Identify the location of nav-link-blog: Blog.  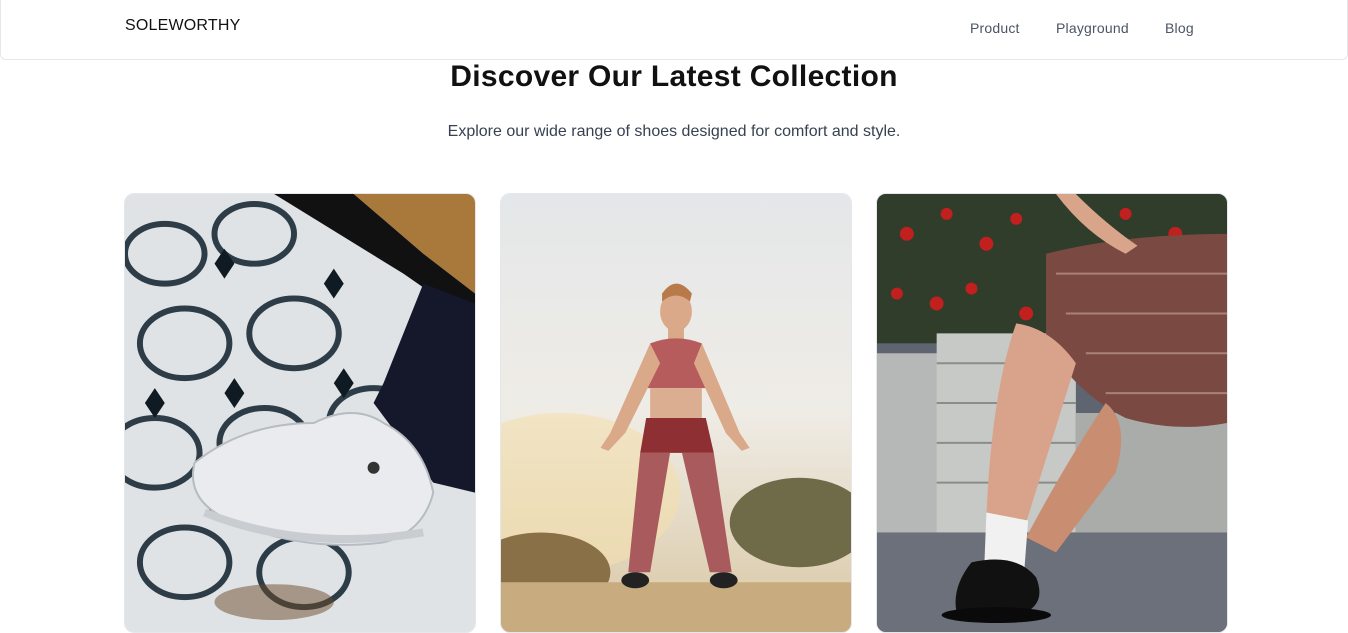
(1185, 28).